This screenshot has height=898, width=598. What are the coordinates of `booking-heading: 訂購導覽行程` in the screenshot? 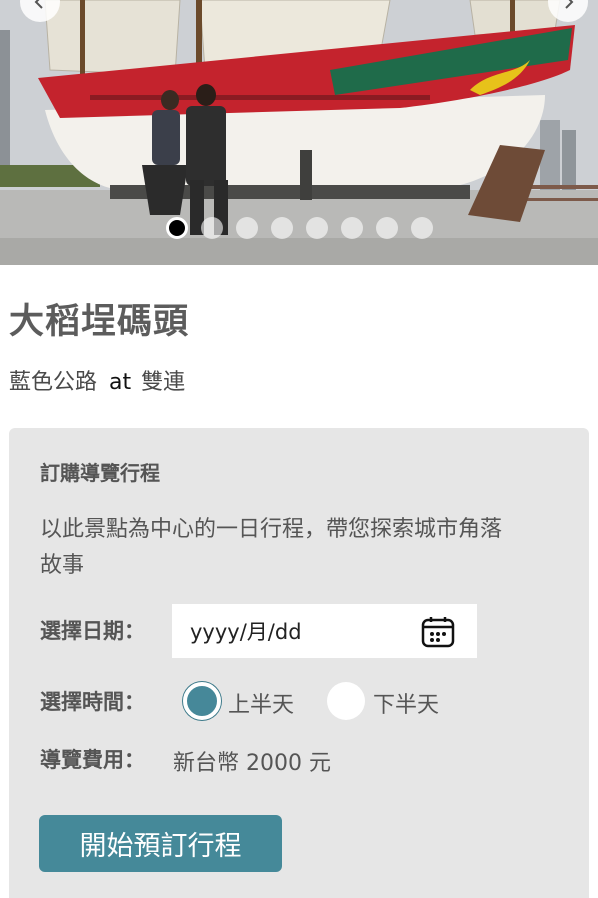 It's located at (100, 473).